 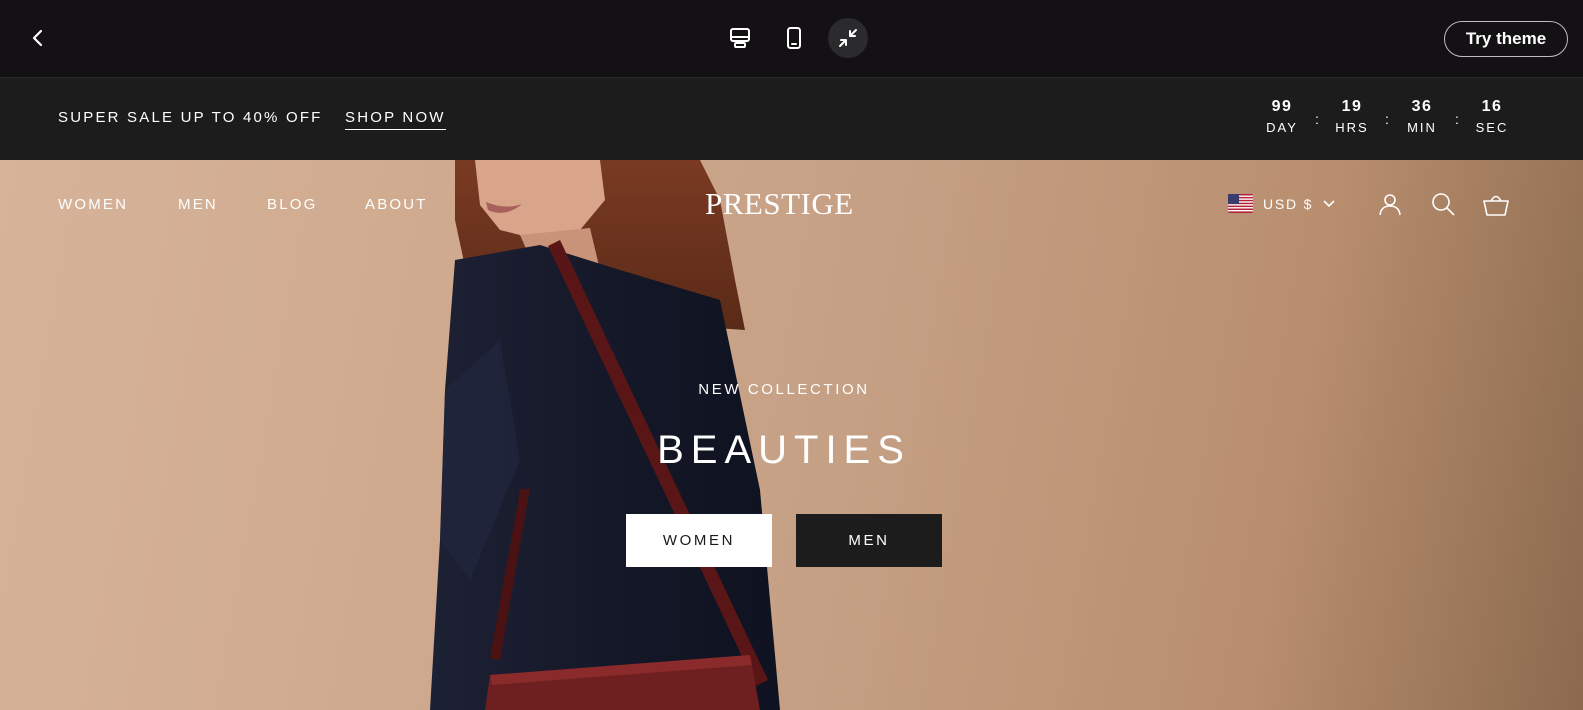 I want to click on preview-toolbar: Try theme, so click(x=791, y=39).